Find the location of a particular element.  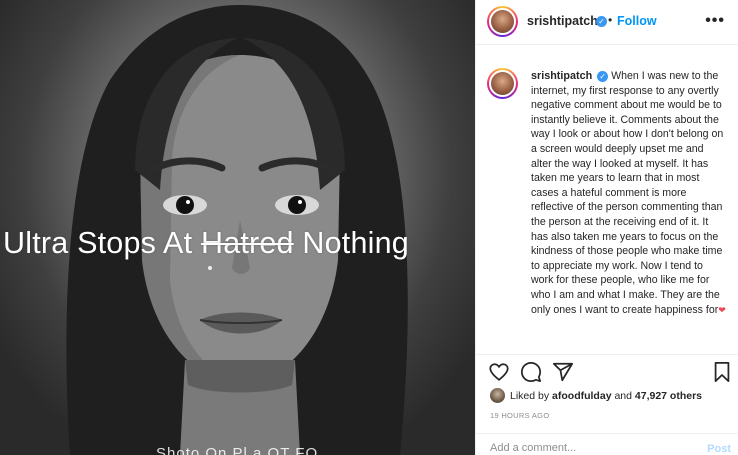

likes-summary: Liked by afoodfulday and 47,927 others is located at coordinates (612, 396).